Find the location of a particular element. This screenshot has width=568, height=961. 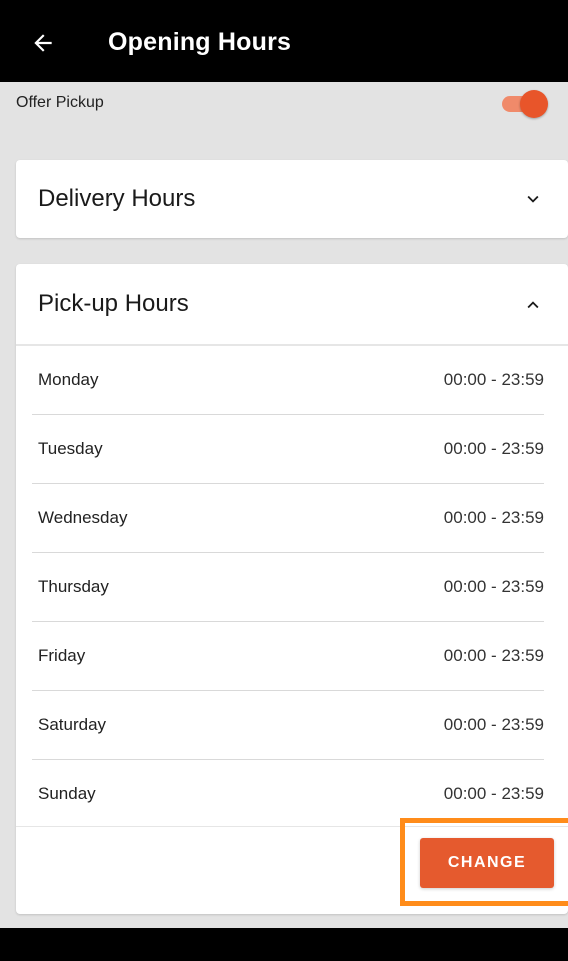

offer-pickup-toggle is located at coordinates (525, 104).